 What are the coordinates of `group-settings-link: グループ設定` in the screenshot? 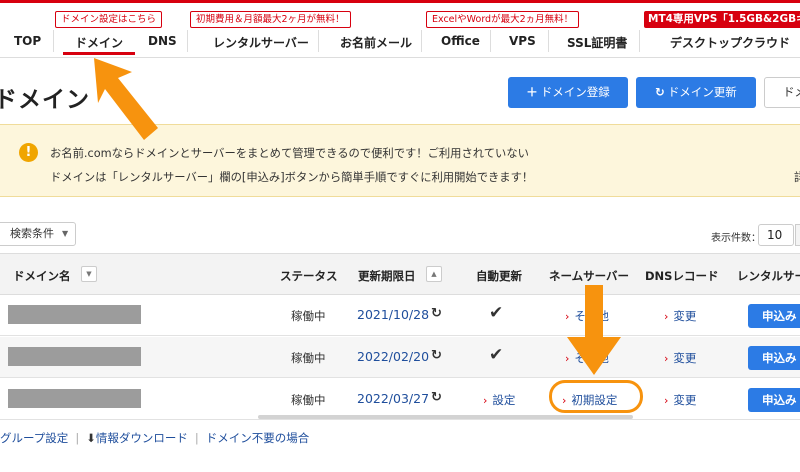 It's located at (34, 438).